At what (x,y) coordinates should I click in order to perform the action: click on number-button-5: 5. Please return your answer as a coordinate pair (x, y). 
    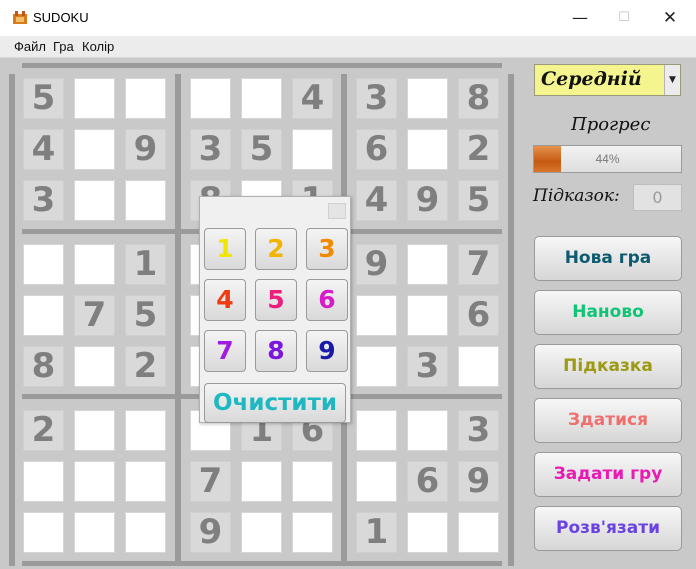
    Looking at the image, I should click on (276, 300).